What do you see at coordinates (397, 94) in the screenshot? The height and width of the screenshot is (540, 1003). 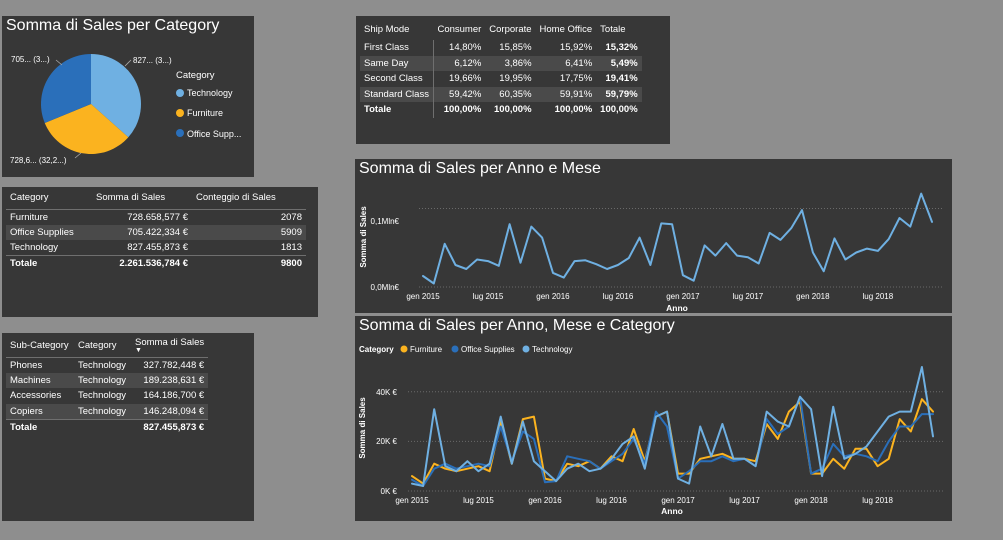 I see `ship-mode-cell: Standard Class` at bounding box center [397, 94].